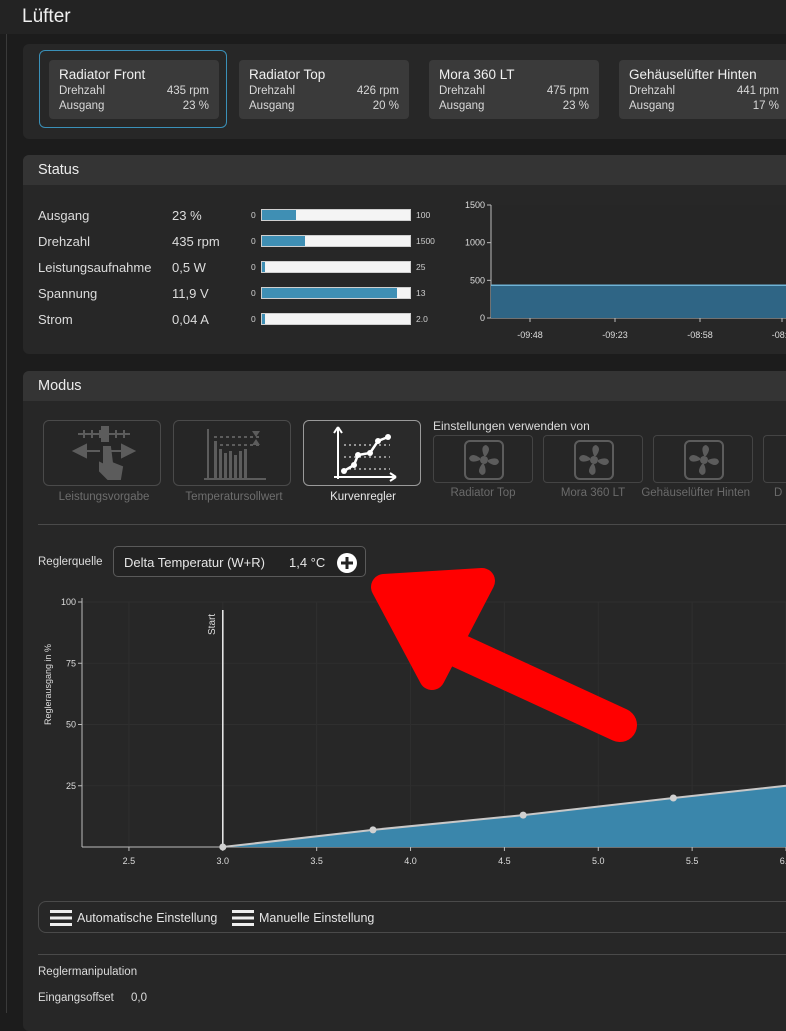 The height and width of the screenshot is (1031, 786). I want to click on status-value: 11,9 V, so click(190, 293).